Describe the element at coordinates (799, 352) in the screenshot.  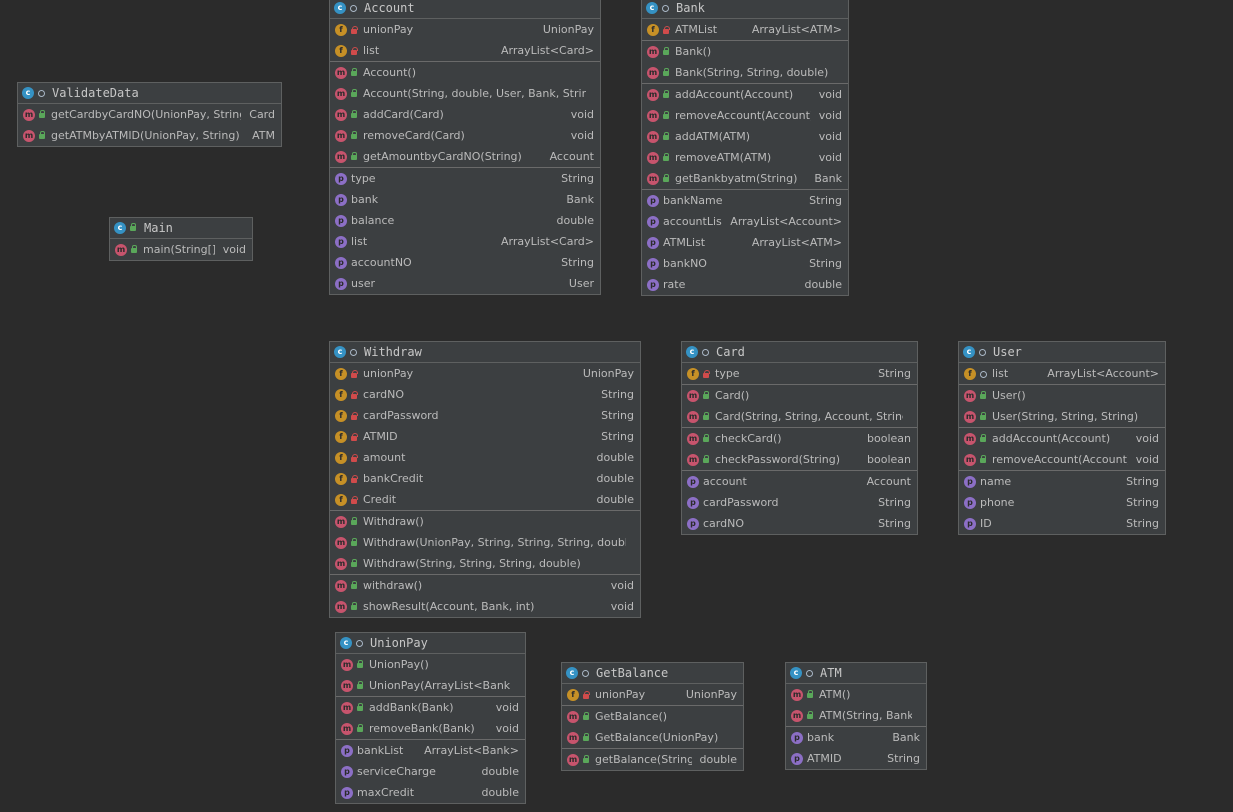
I see `class-header: c Card` at that location.